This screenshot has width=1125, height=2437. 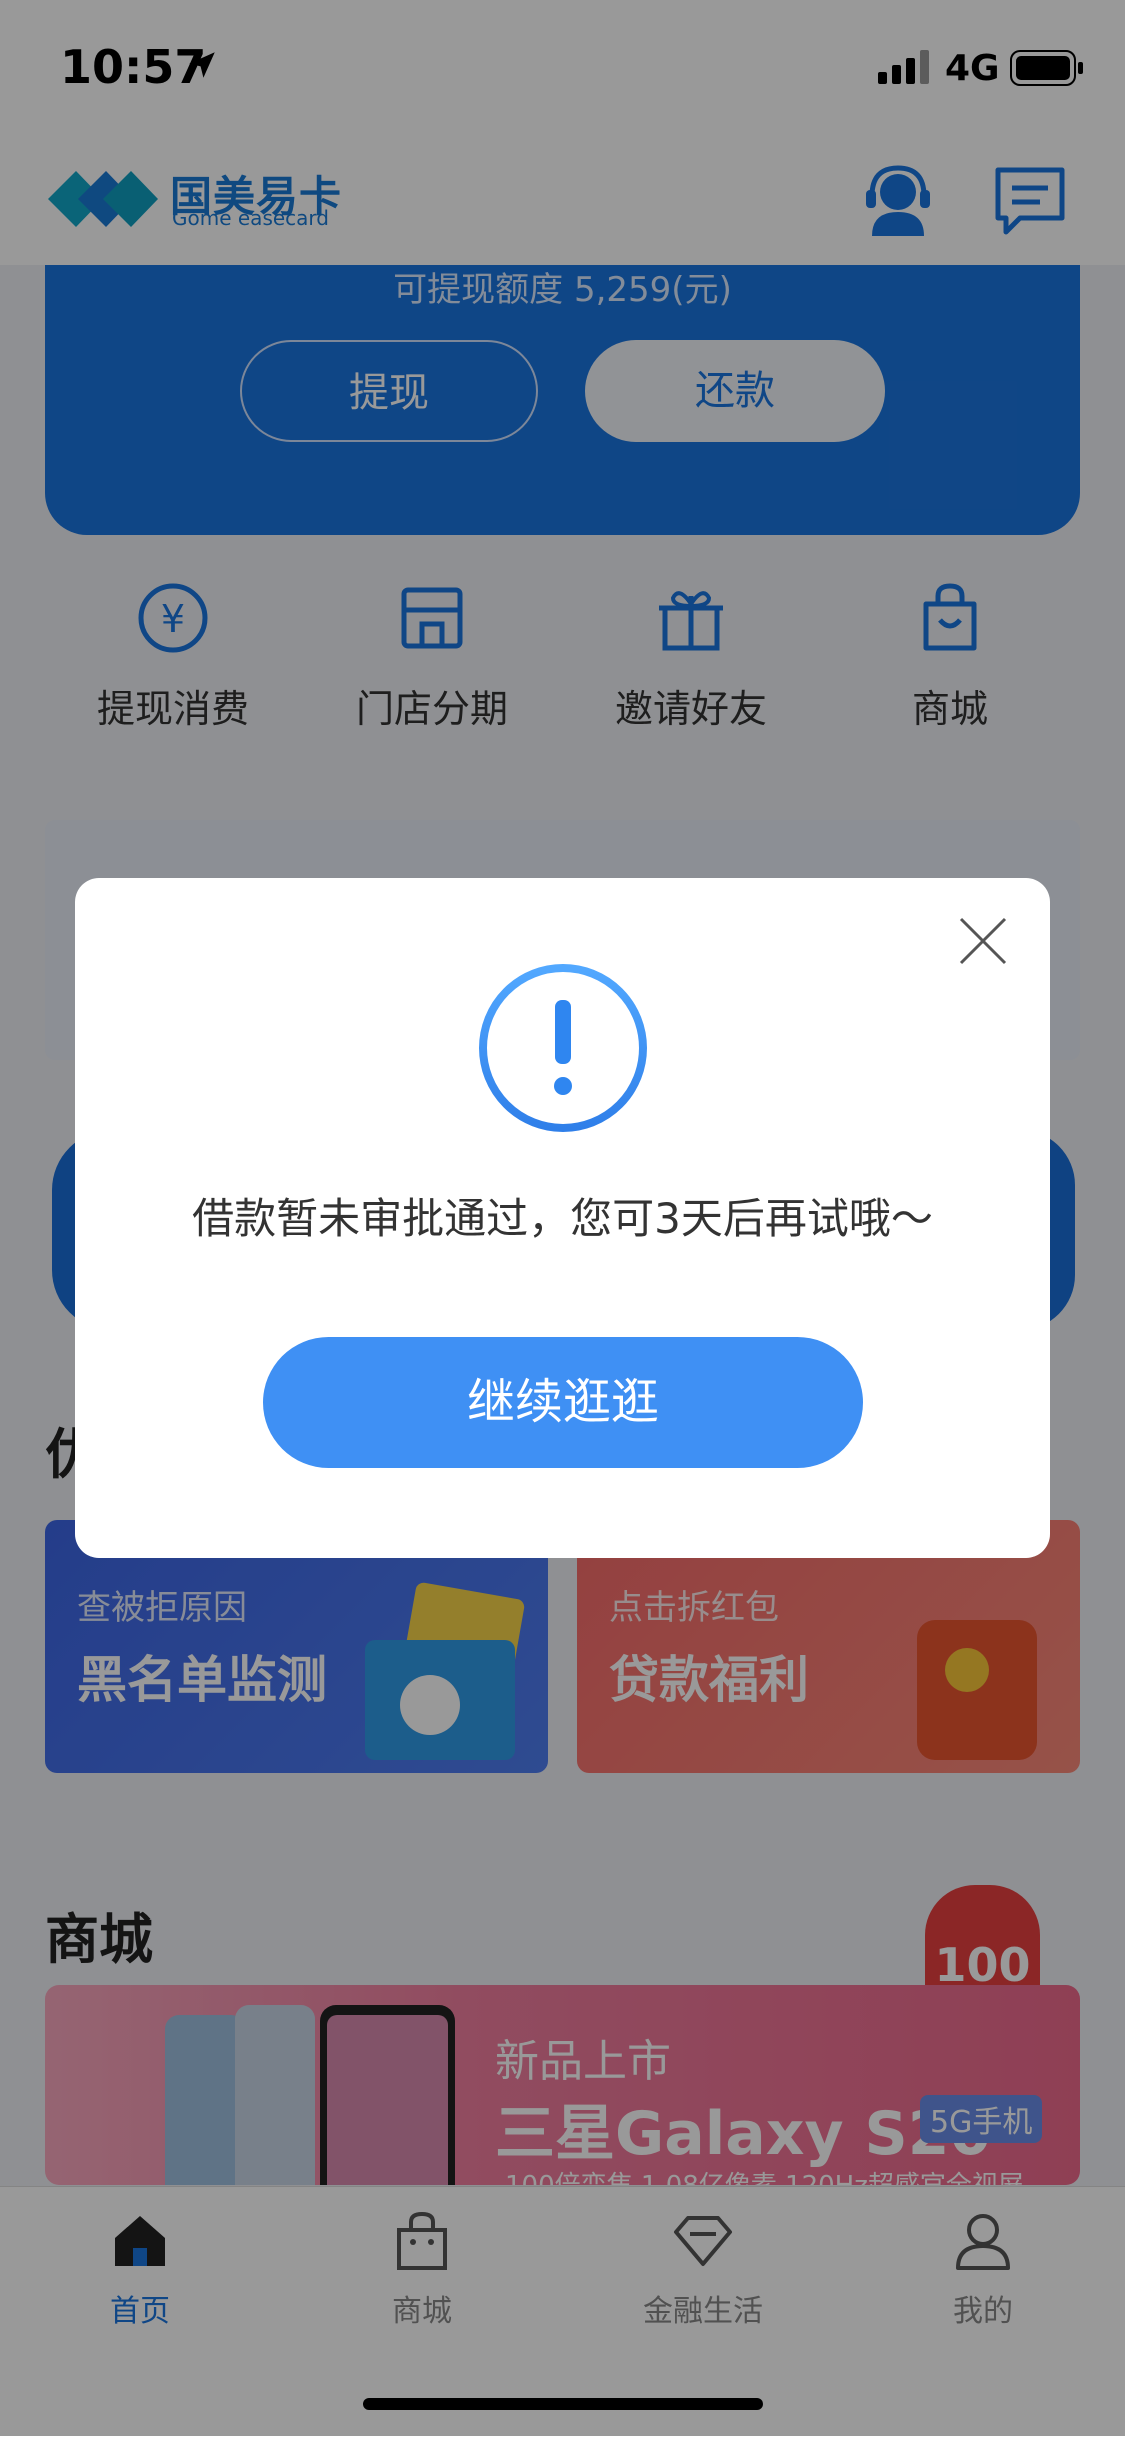 I want to click on dialog-message: 借款暂未审批通过，您可3天后再试哦～, so click(x=562, y=1218).